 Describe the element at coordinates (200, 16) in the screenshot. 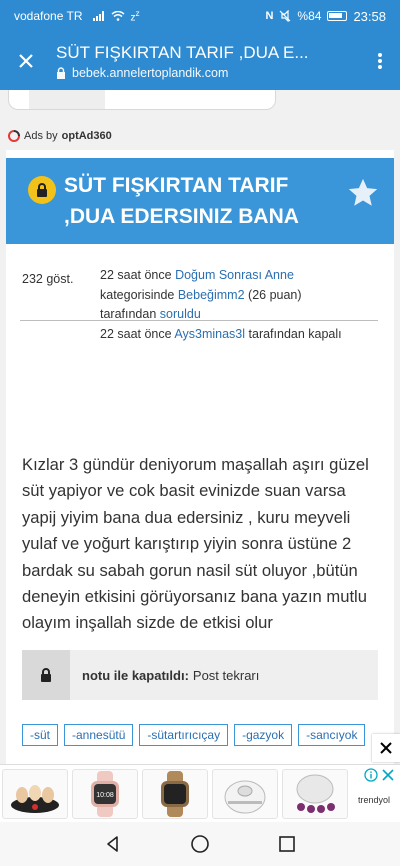

I see `status-bar: vodafone TR zz N %84 23:58` at that location.